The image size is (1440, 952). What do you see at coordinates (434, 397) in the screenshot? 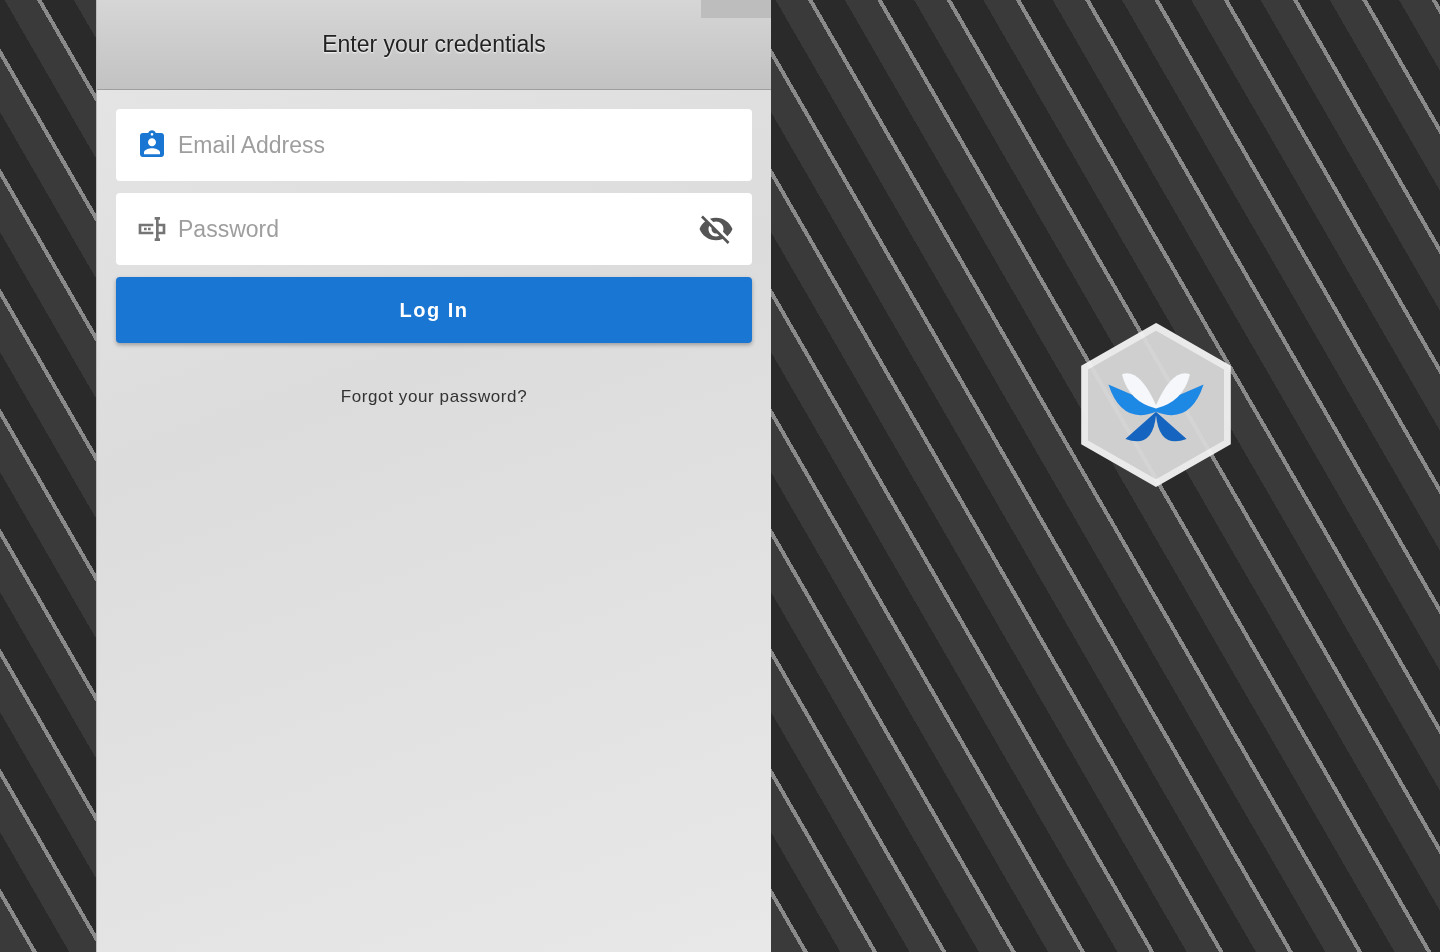
I see `forgot-password-link: Forgot your password?` at bounding box center [434, 397].